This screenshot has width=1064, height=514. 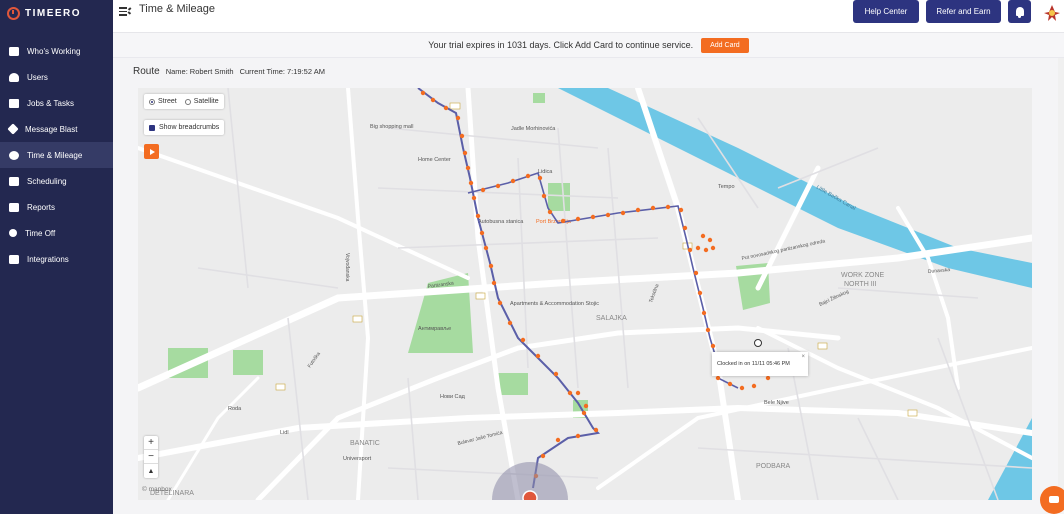 What do you see at coordinates (235, 409) in the screenshot?
I see `place-label: Roda` at bounding box center [235, 409].